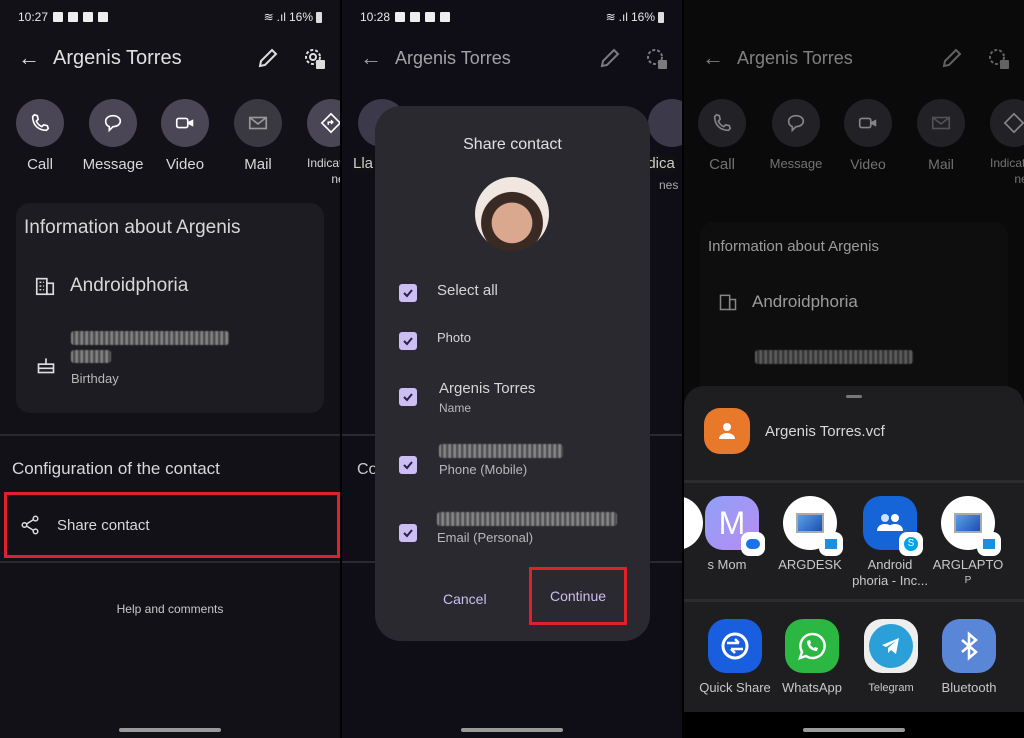 This screenshot has width=1024, height=738. I want to click on target-name: ARGLAPTO, so click(968, 564).